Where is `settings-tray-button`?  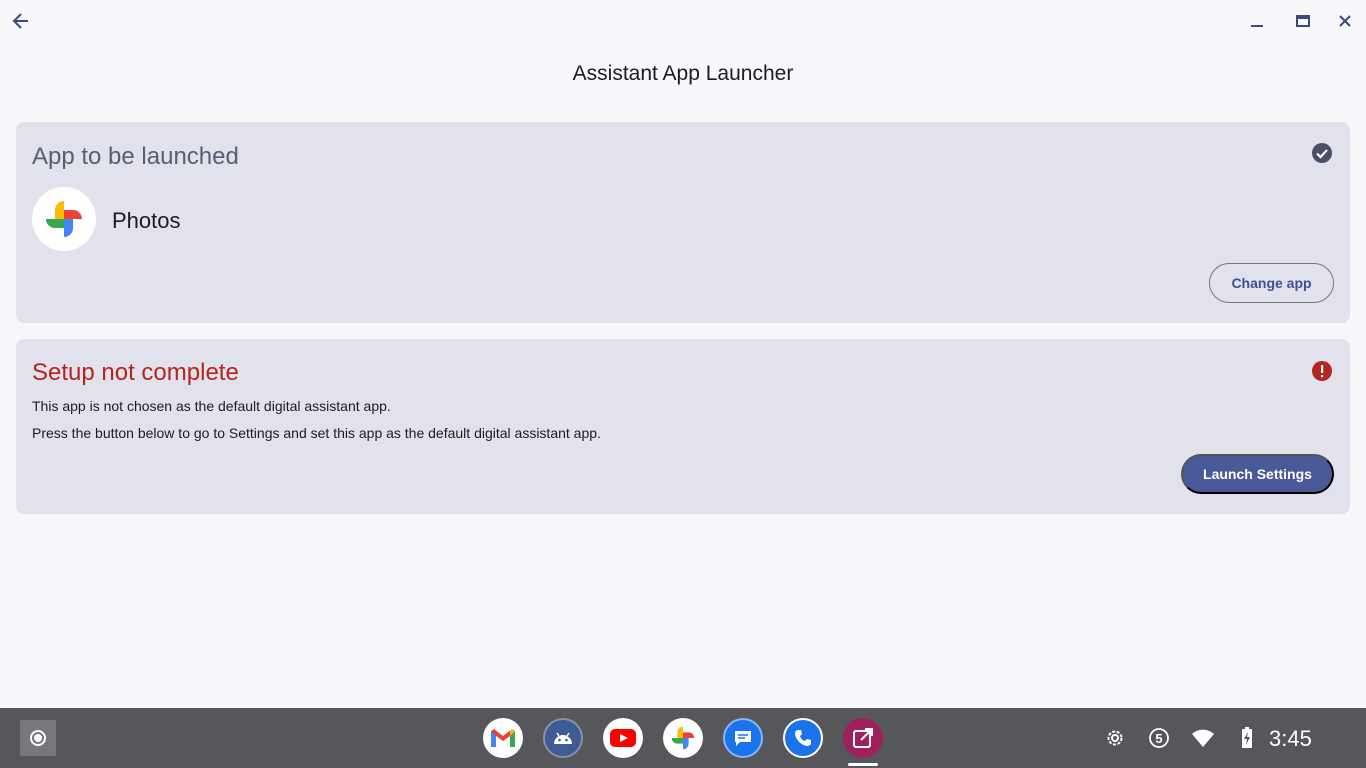 settings-tray-button is located at coordinates (1115, 738).